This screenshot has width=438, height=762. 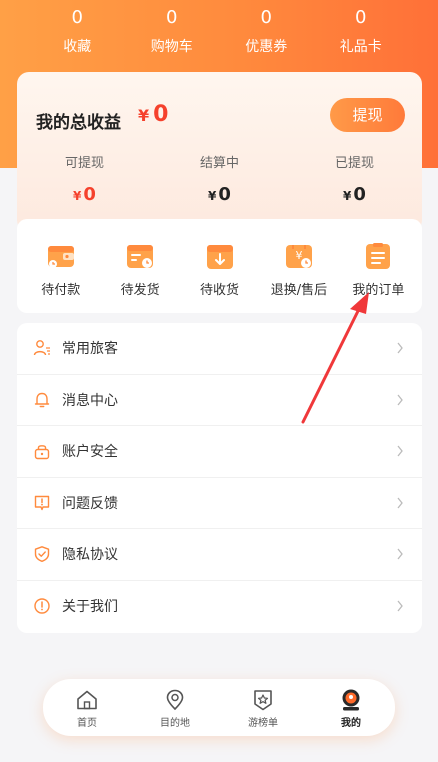 I want to click on withdraw-button: 提现, so click(x=367, y=115).